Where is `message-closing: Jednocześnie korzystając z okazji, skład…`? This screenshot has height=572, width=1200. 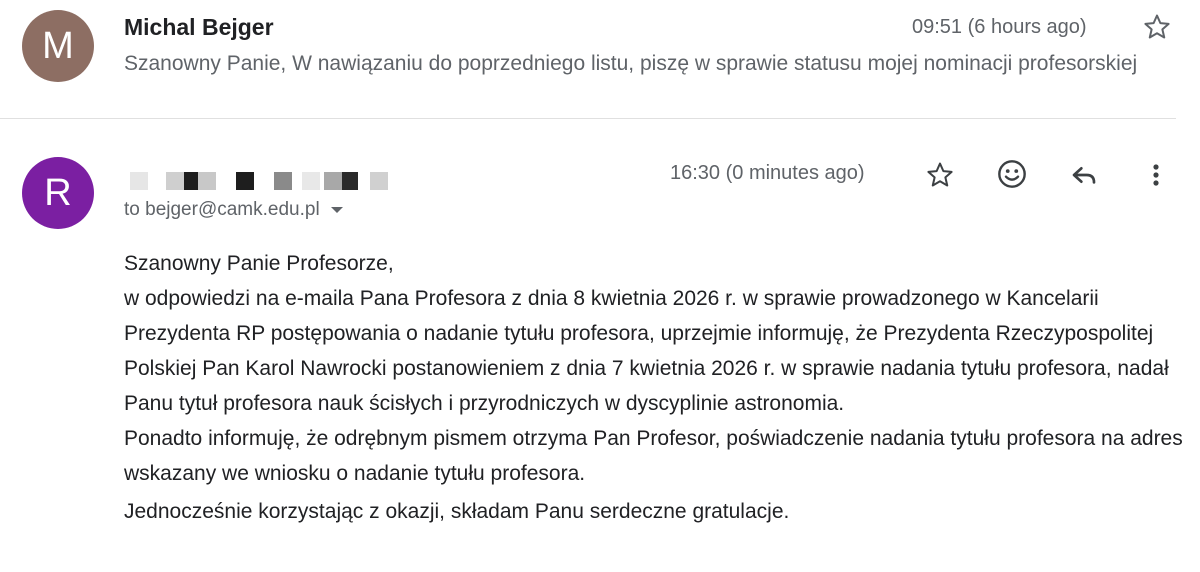
message-closing: Jednocześnie korzystając z okazji, skład… is located at coordinates (457, 511).